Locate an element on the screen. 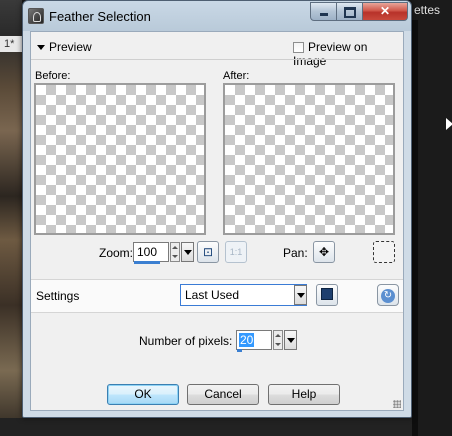  zoom-to-fit-button: ⊡ is located at coordinates (208, 252).